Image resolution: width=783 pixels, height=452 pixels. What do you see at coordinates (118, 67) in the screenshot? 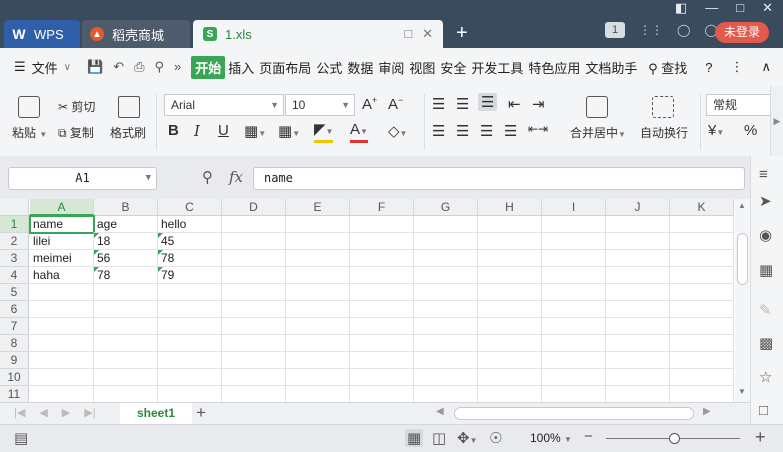
I see `undo-icon: ↶` at bounding box center [118, 67].